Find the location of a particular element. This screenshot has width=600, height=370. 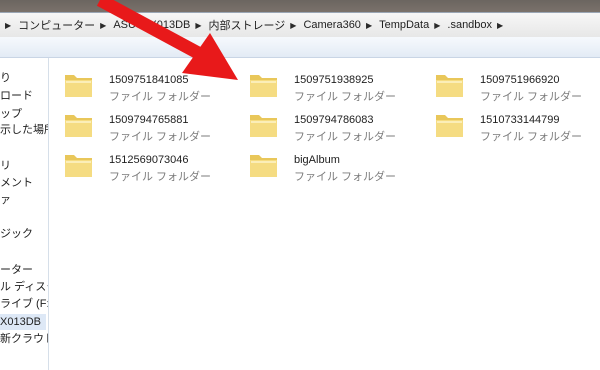

folder-item: 1509751938925 ファイル フォルダー is located at coordinates (332, 86).